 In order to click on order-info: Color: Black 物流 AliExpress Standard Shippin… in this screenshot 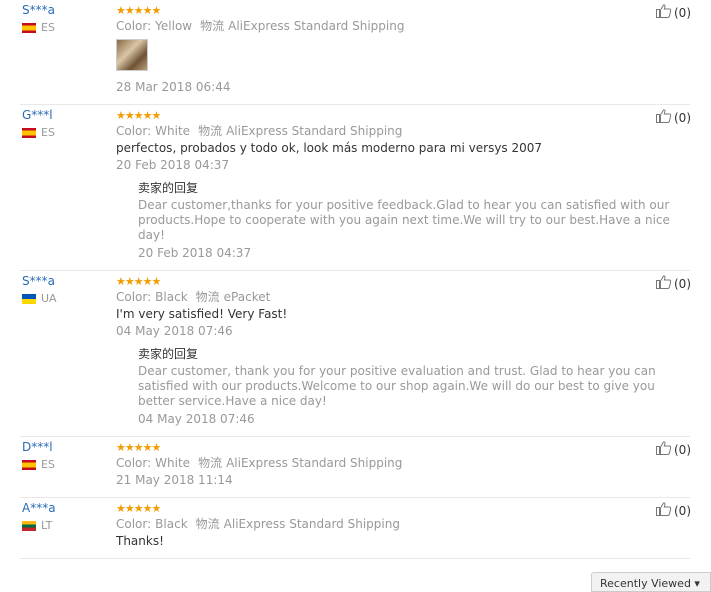, I will do `click(403, 524)`.